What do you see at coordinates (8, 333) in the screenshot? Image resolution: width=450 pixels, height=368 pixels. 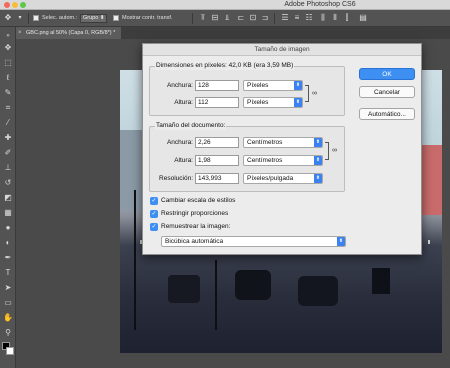 I see `zoom-icon: ⚲` at bounding box center [8, 333].